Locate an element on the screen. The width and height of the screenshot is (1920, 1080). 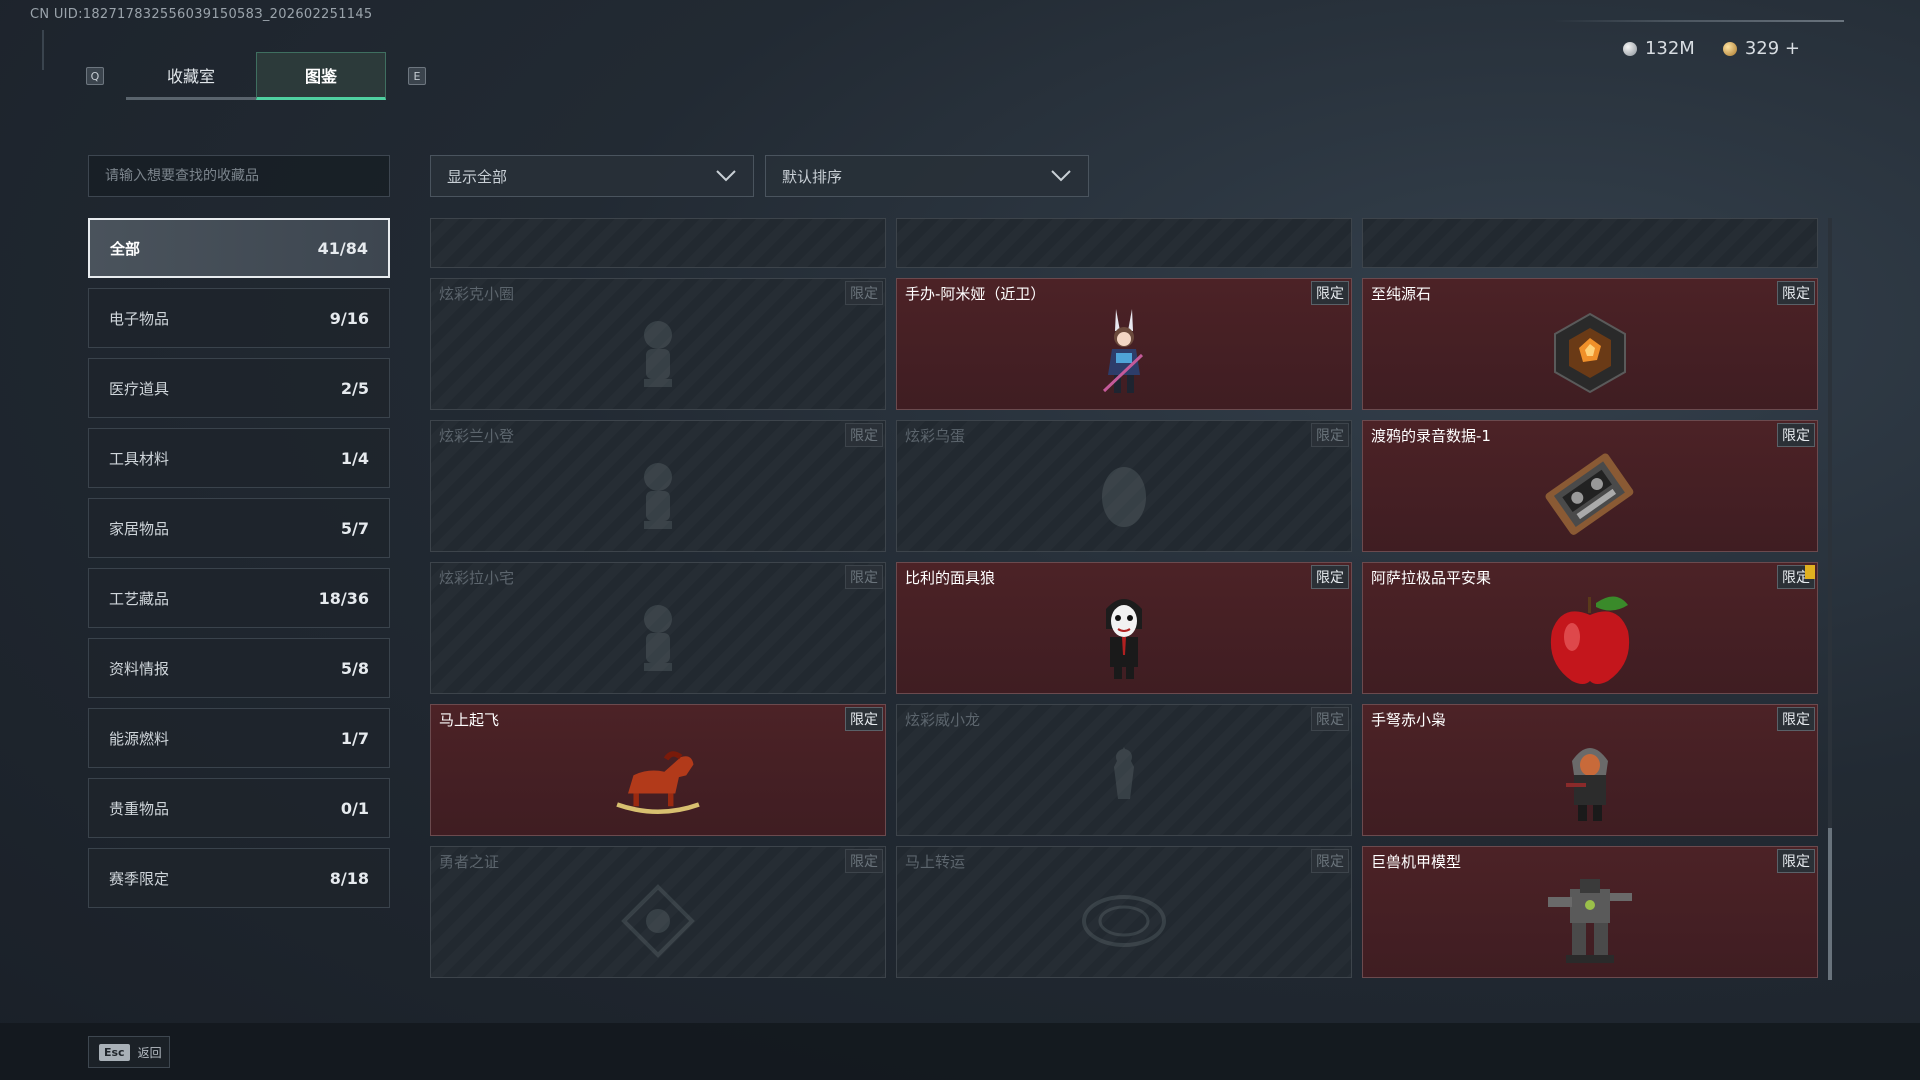
item-name: 勇者之证 is located at coordinates (469, 862).